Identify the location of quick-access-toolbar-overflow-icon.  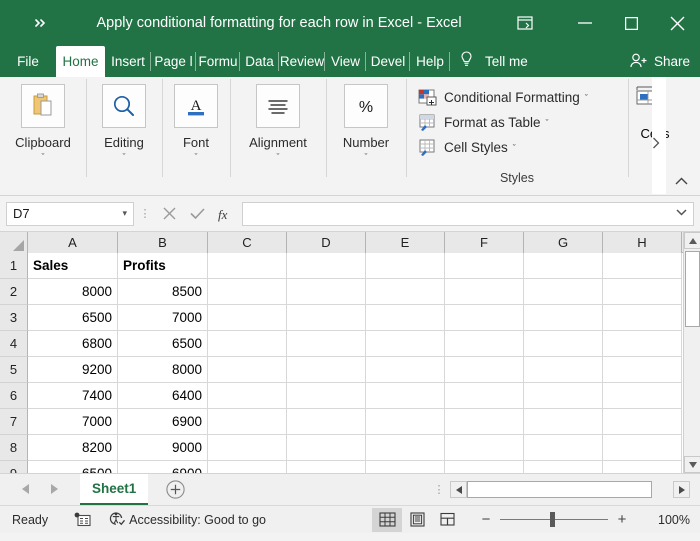
(41, 23).